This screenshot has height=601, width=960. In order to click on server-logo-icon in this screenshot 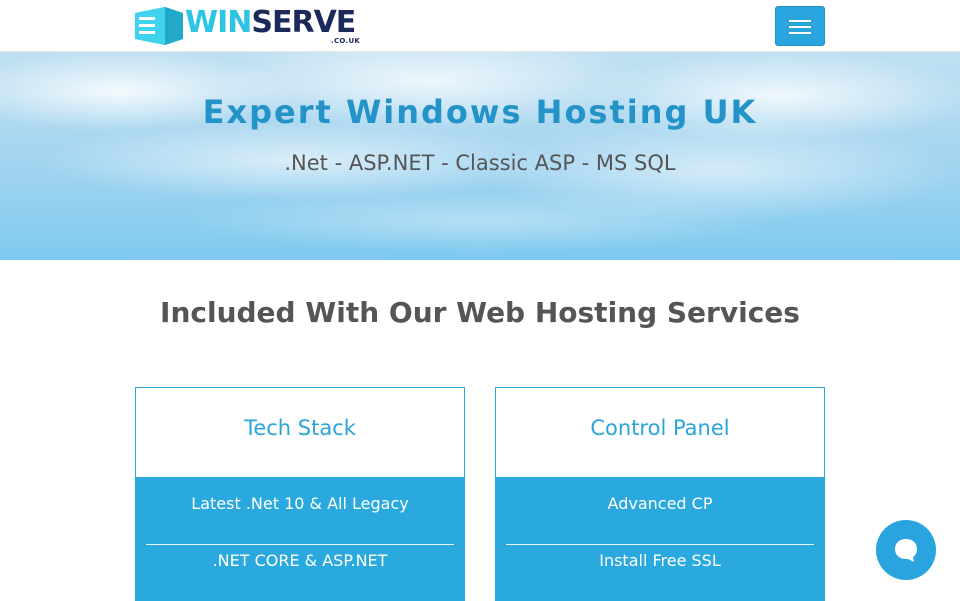, I will do `click(159, 26)`.